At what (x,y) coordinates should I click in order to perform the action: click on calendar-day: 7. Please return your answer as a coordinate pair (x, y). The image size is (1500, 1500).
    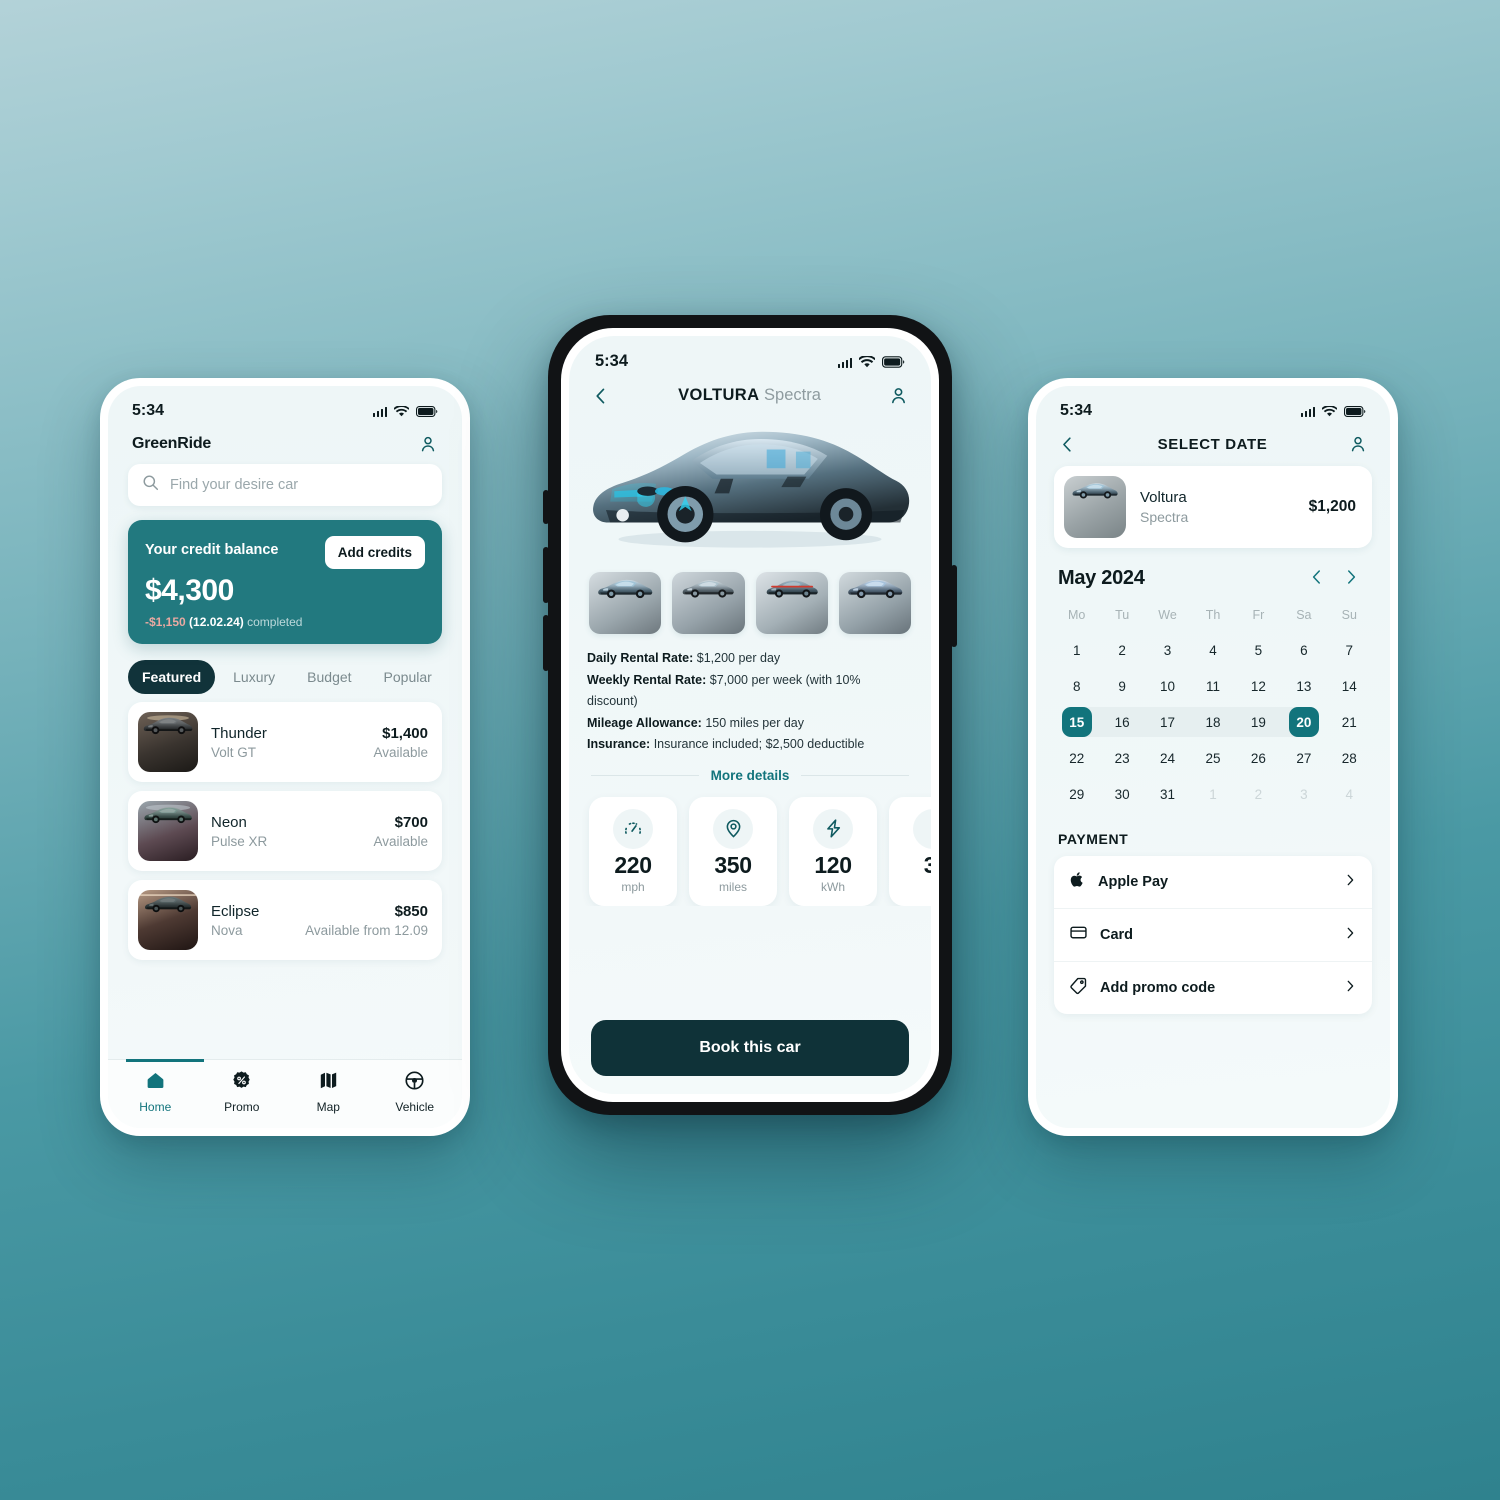
    Looking at the image, I should click on (1349, 650).